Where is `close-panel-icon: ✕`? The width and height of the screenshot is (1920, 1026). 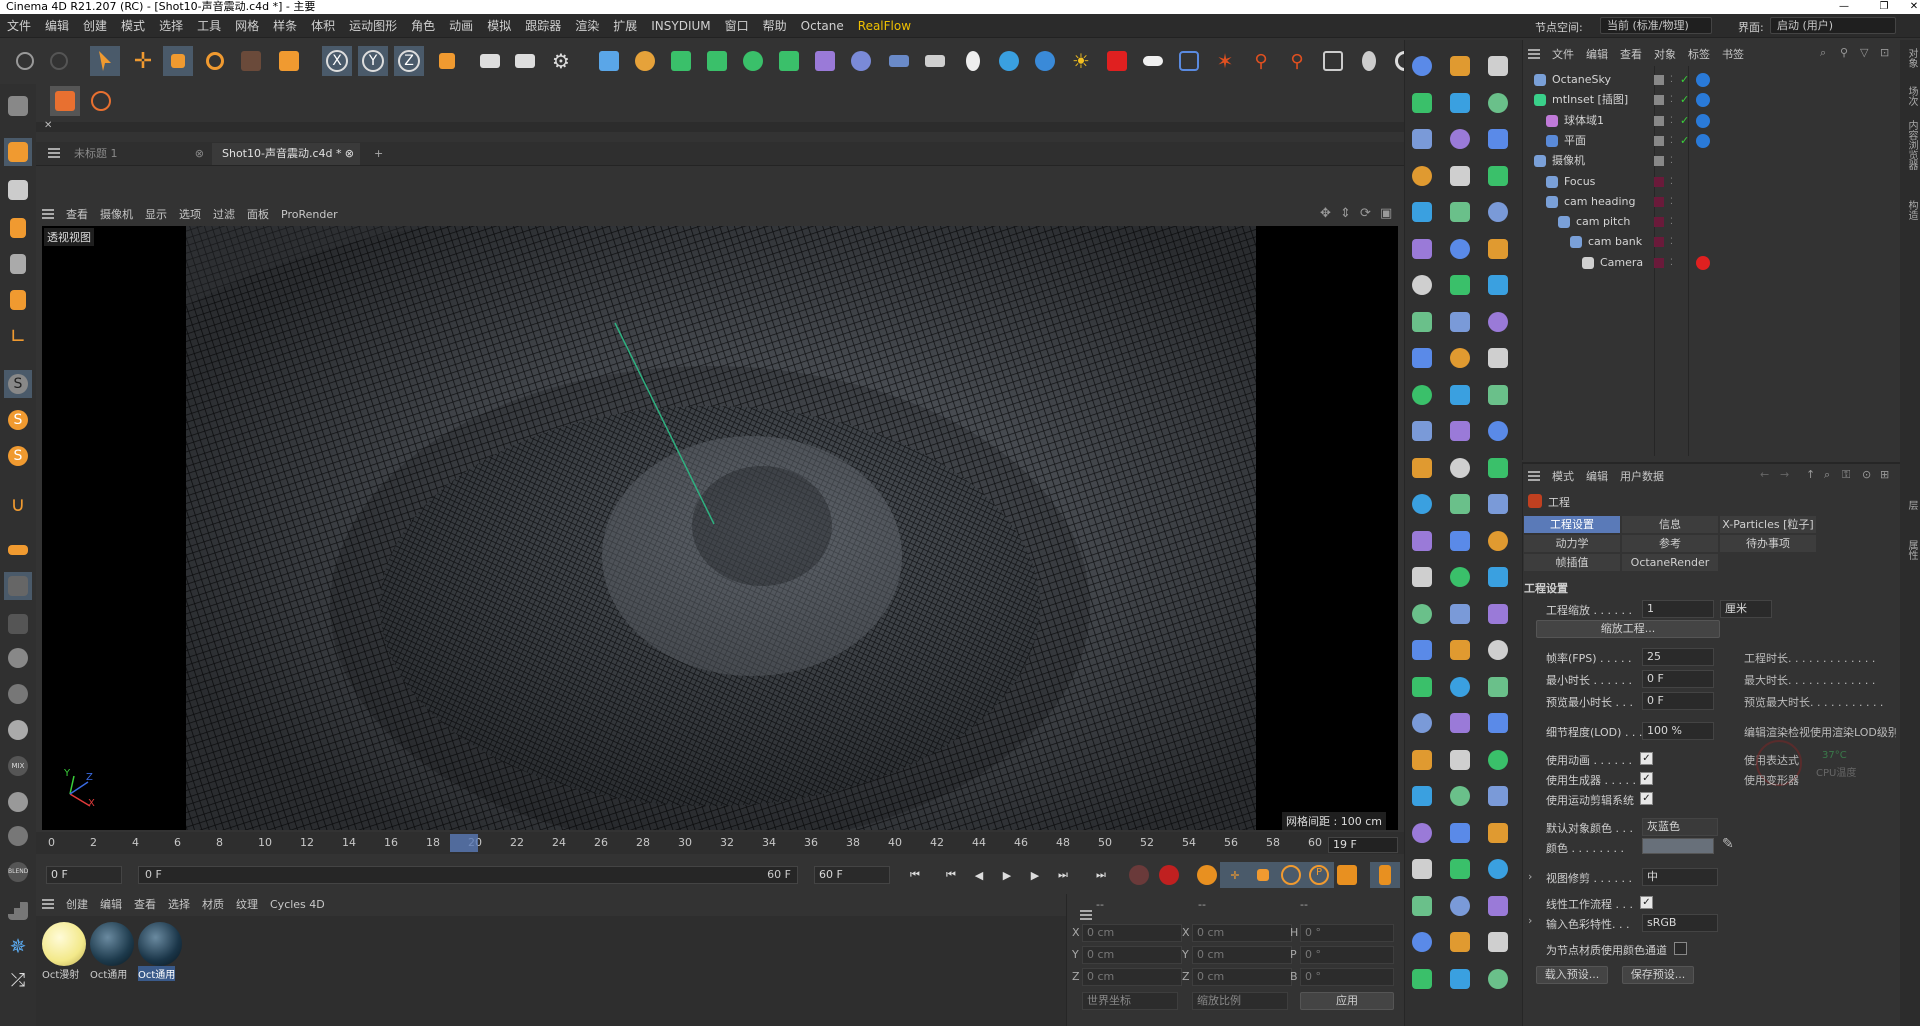
close-panel-icon: ✕ is located at coordinates (48, 125).